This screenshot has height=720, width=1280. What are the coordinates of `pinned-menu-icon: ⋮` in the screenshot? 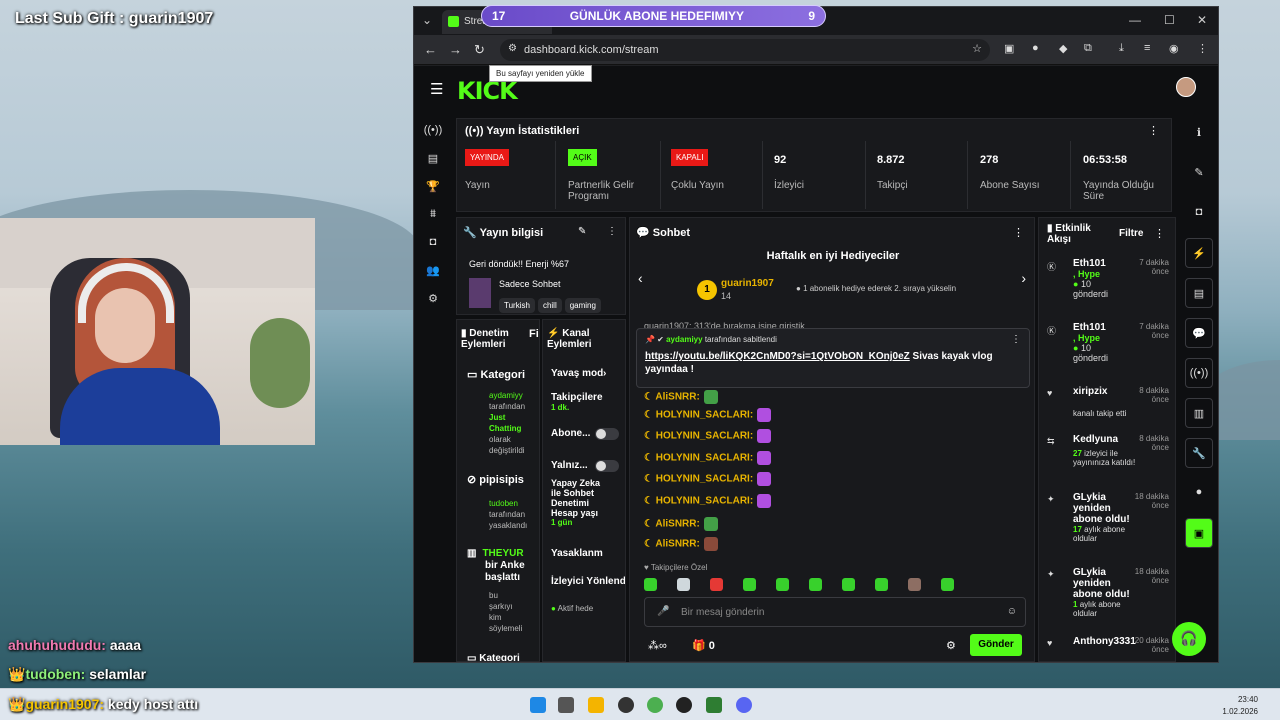 It's located at (1016, 339).